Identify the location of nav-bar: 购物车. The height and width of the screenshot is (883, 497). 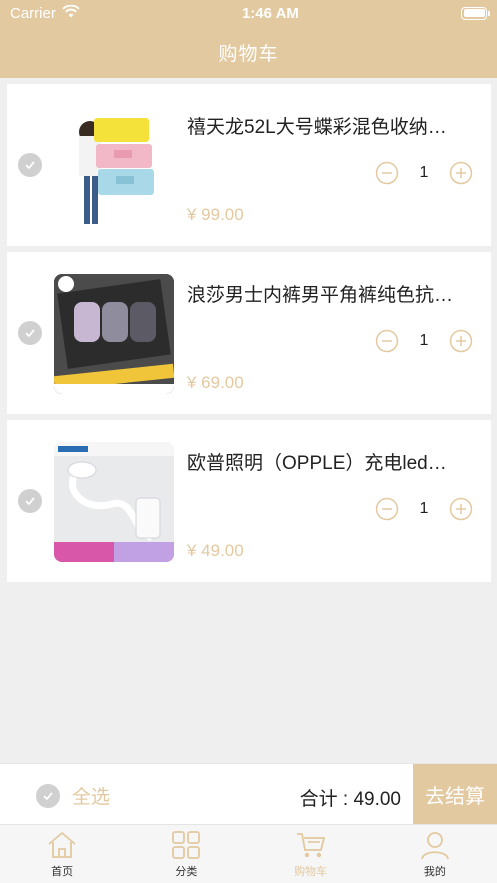
(248, 52).